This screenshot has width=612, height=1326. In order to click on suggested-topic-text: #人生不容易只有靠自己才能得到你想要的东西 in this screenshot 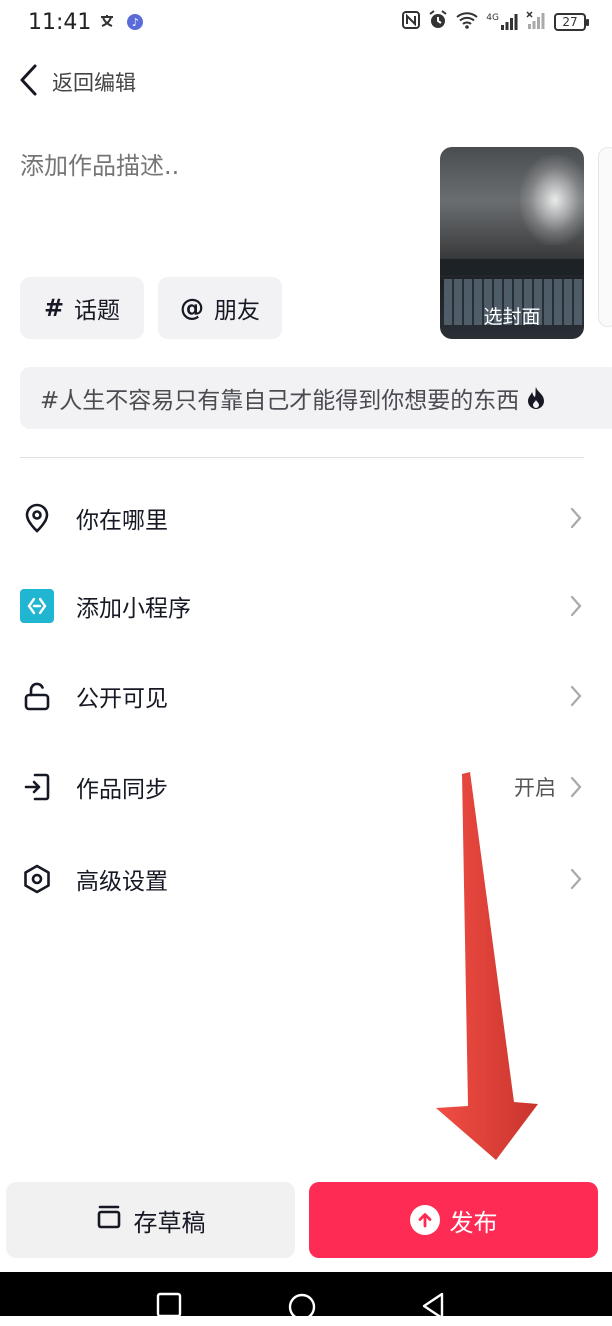, I will do `click(280, 401)`.